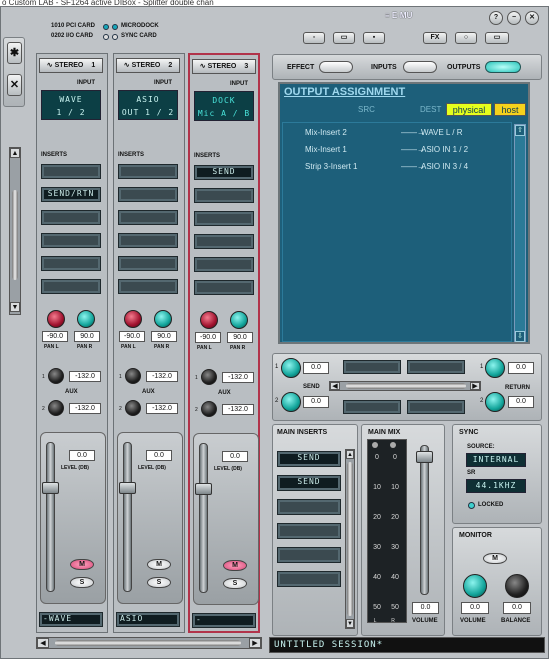 This screenshot has width=549, height=659. What do you see at coordinates (224, 106) in the screenshot?
I see `input-source-display: DOCK Mic A / B` at bounding box center [224, 106].